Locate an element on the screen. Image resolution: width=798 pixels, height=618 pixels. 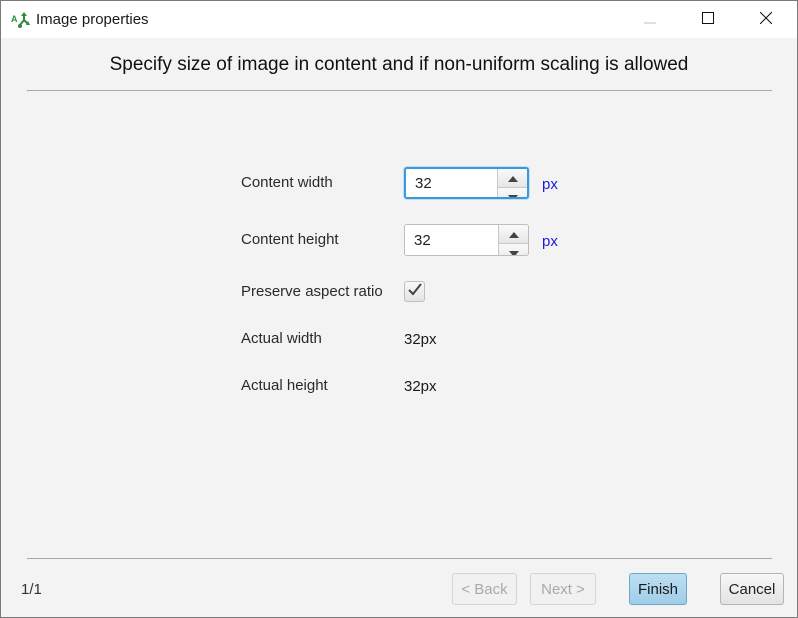
actual-height-value: 32px is located at coordinates (420, 386).